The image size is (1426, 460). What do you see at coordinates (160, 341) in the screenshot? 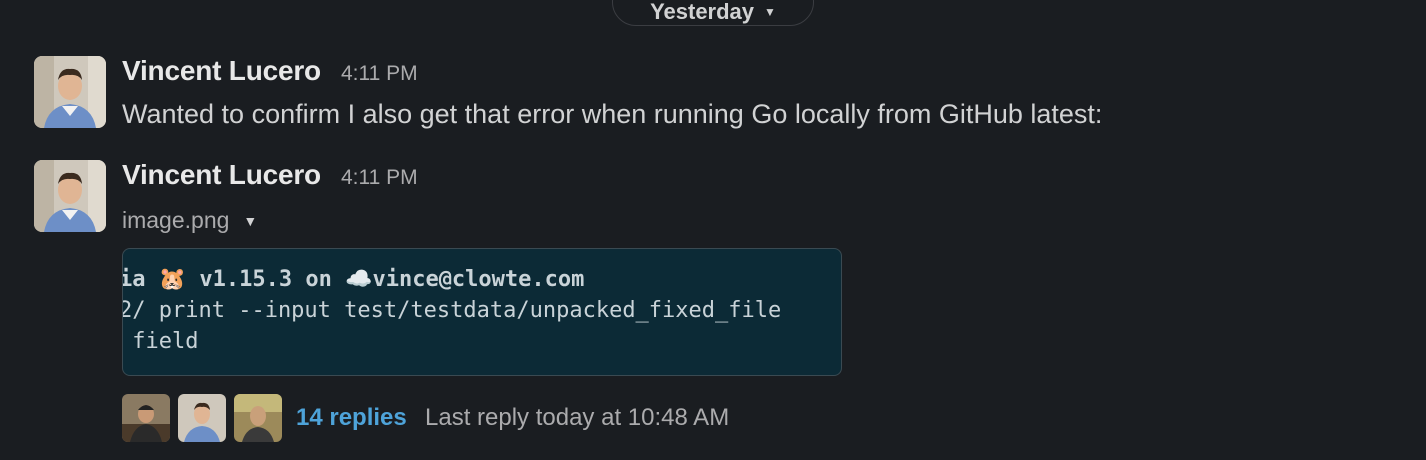
I see `image-text-line: field` at bounding box center [160, 341].